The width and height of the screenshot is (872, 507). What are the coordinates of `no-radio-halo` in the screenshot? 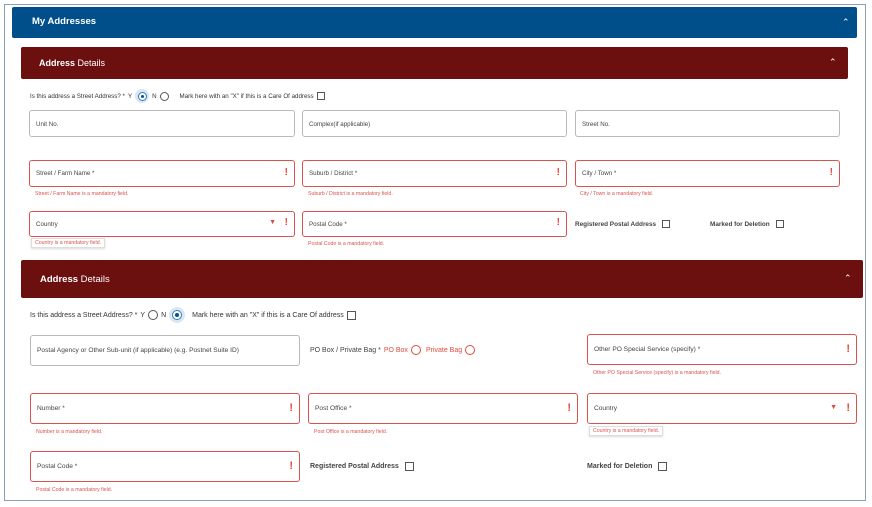 It's located at (177, 315).